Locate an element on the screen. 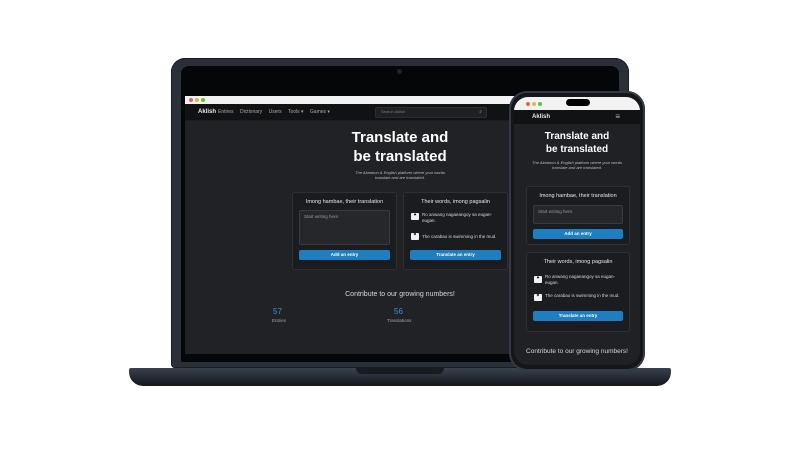 The width and height of the screenshot is (800, 450). camera-icon is located at coordinates (399, 71).